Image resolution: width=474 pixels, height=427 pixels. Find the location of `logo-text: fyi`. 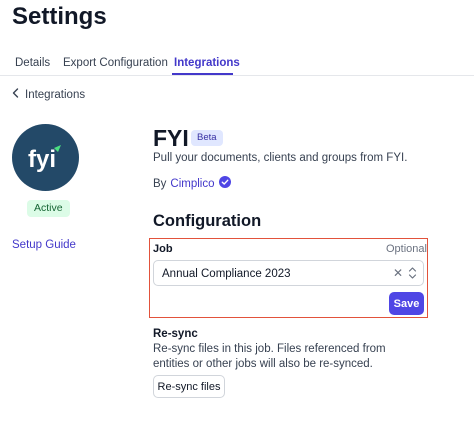

logo-text: fyi is located at coordinates (42, 159).